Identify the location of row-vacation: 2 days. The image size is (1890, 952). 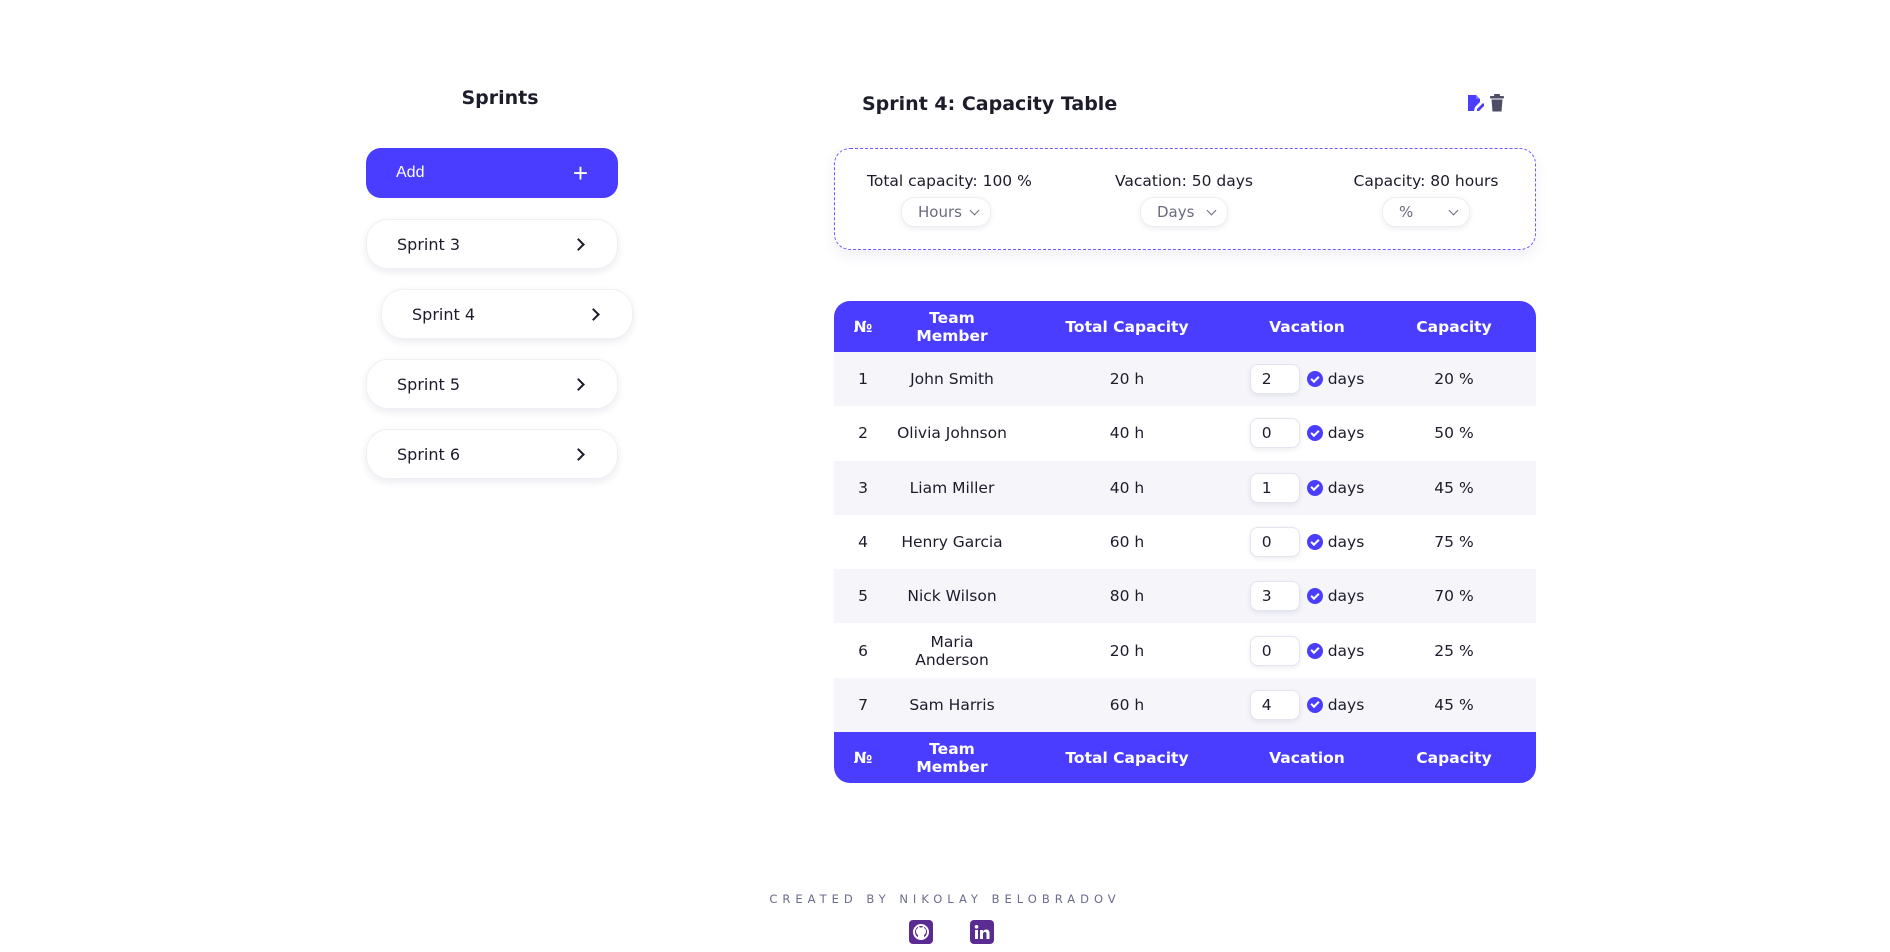
(1307, 379).